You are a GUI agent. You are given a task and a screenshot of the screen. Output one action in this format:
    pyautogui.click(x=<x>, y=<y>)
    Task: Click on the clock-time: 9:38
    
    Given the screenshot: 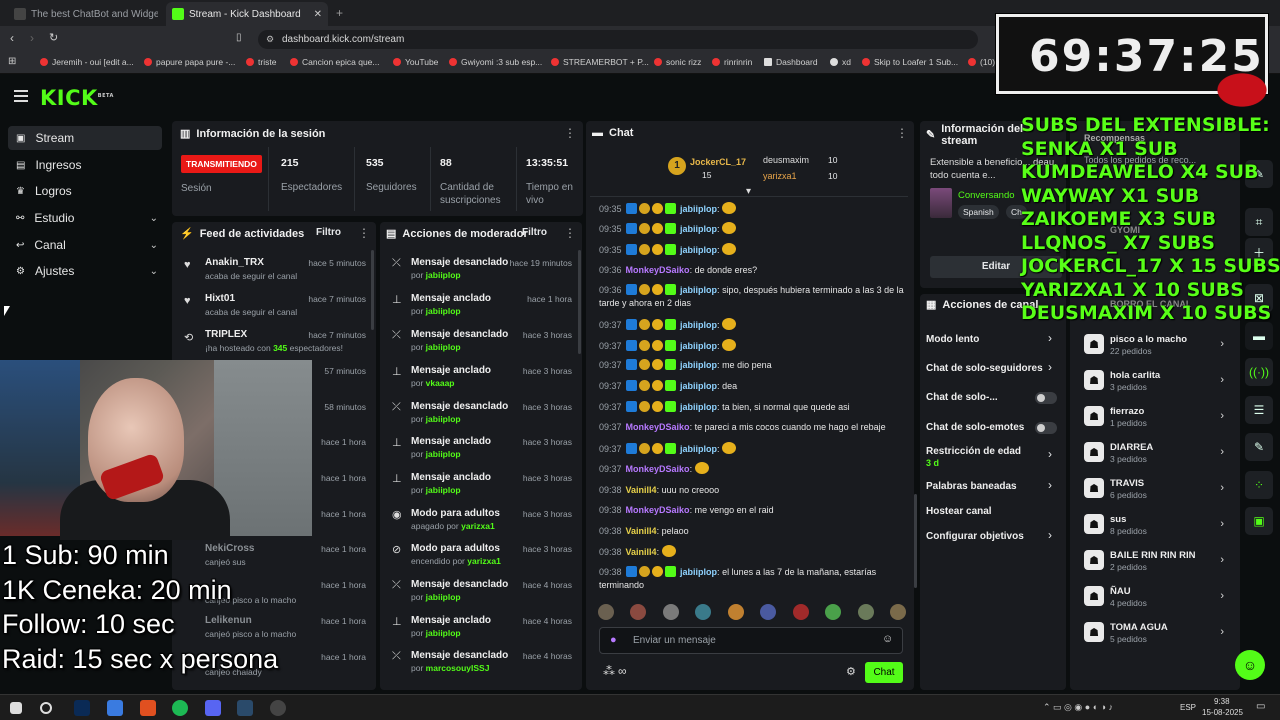 What is the action you would take?
    pyautogui.click(x=1222, y=701)
    